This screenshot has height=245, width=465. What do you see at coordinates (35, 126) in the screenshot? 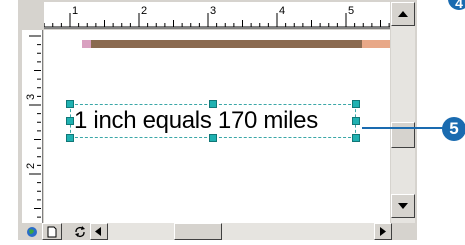
I see `vertical-ruler-ticks` at bounding box center [35, 126].